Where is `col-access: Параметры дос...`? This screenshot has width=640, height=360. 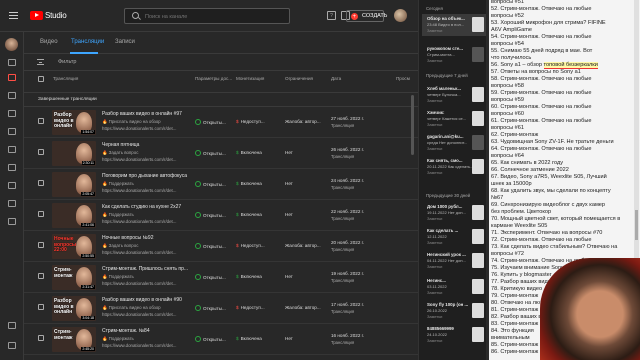 col-access: Параметры дос... is located at coordinates (213, 78).